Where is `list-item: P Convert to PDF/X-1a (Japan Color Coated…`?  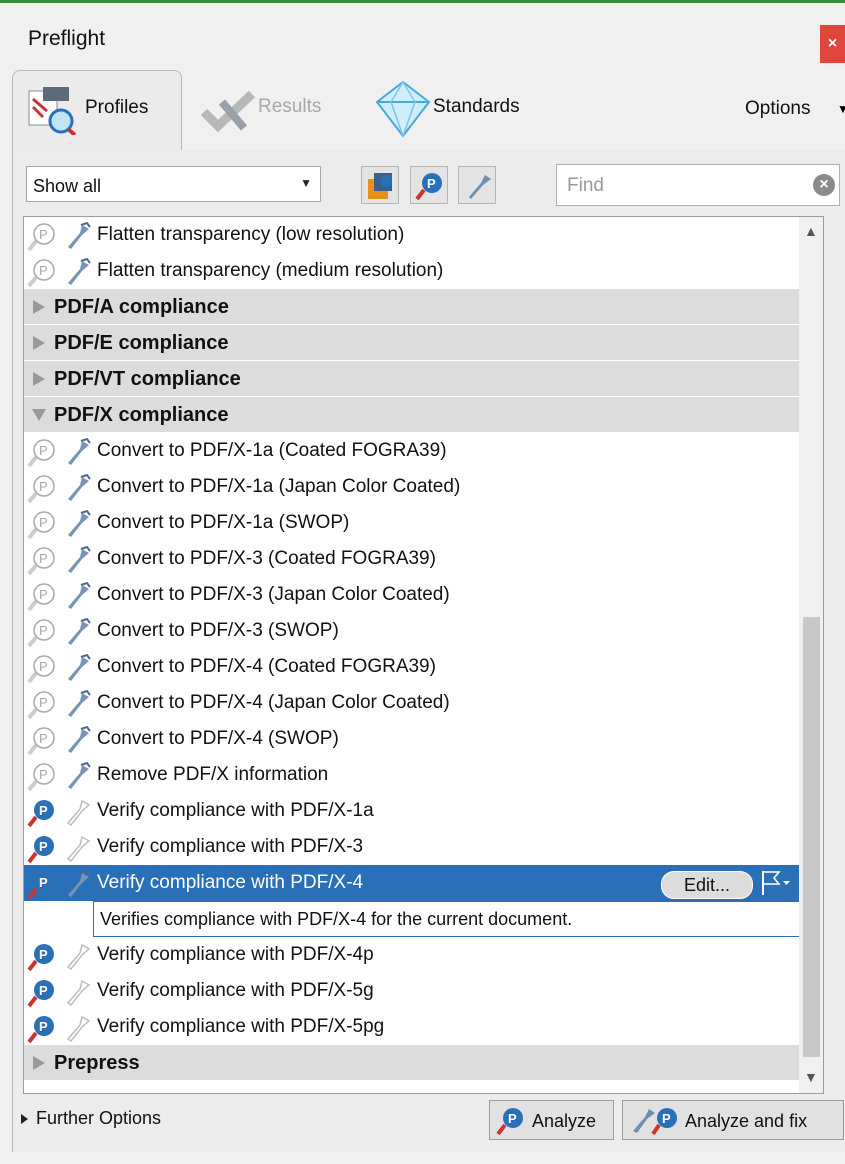
list-item: P Convert to PDF/X-1a (Japan Color Coated… is located at coordinates (411, 487).